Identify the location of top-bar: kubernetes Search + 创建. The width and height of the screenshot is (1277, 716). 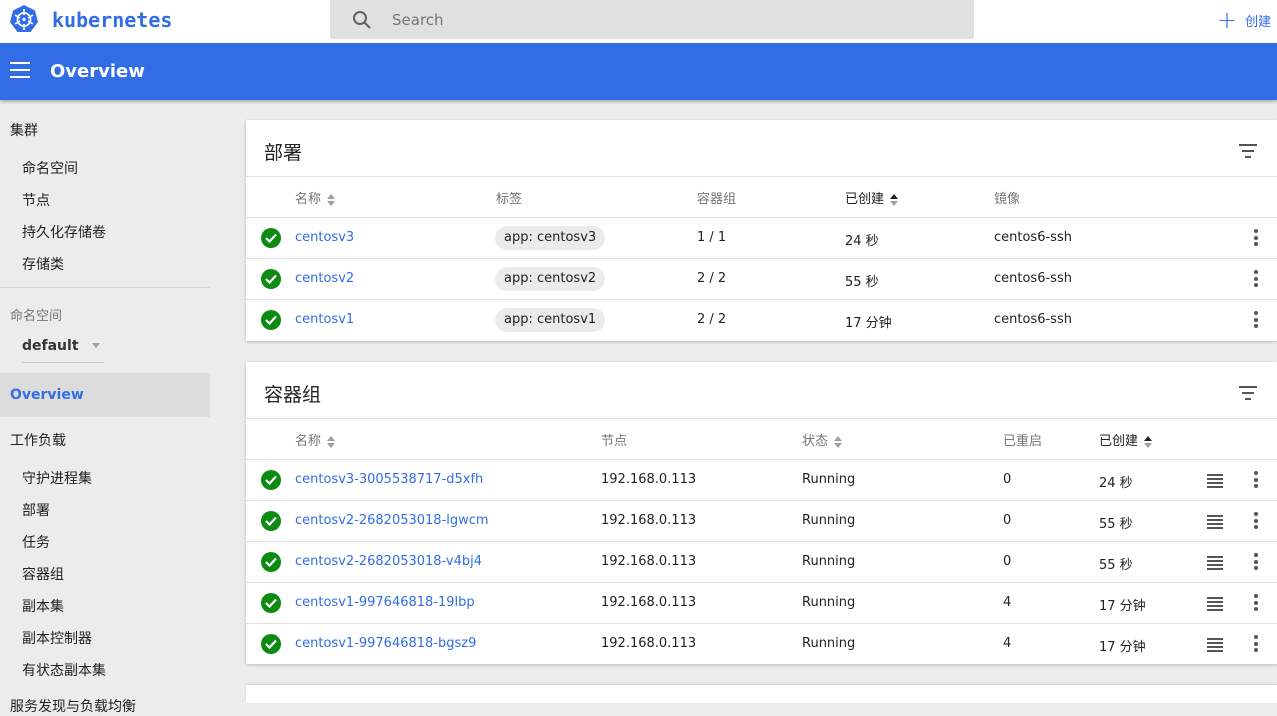
(638, 21).